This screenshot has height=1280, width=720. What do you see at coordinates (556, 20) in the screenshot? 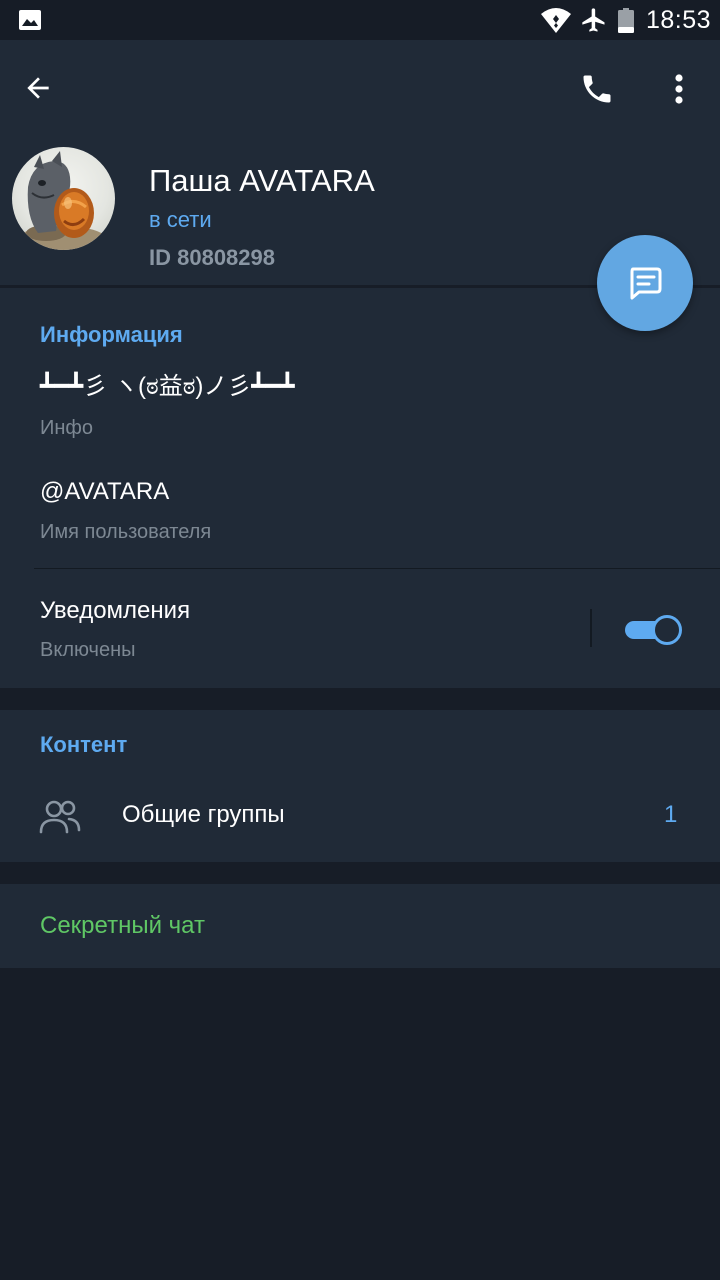
I see `wifi-icon` at bounding box center [556, 20].